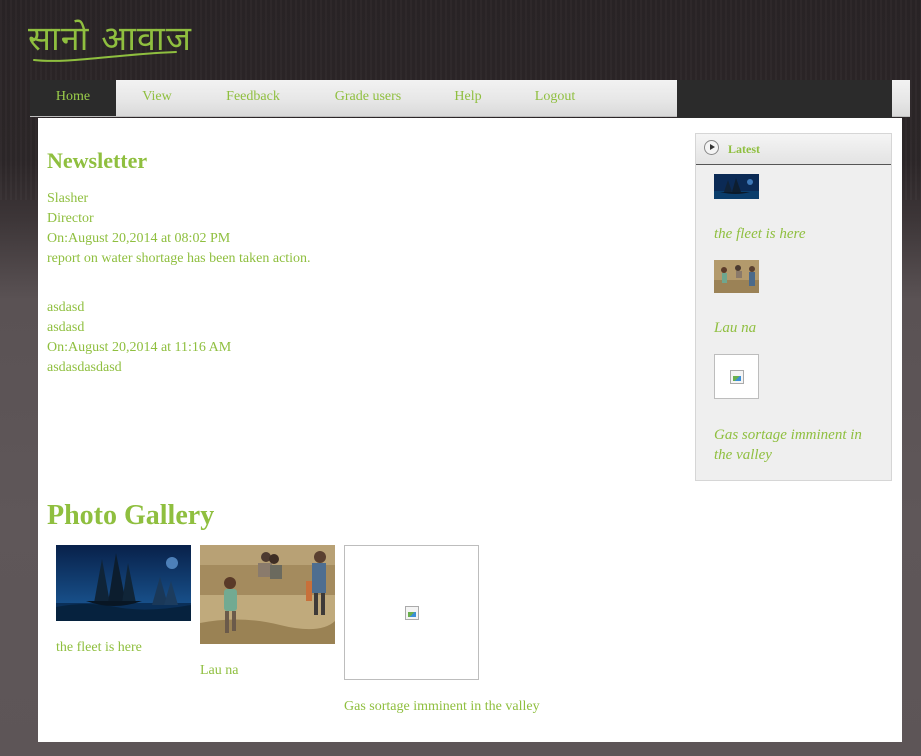 The height and width of the screenshot is (756, 921). I want to click on nav-item-view: View, so click(157, 98).